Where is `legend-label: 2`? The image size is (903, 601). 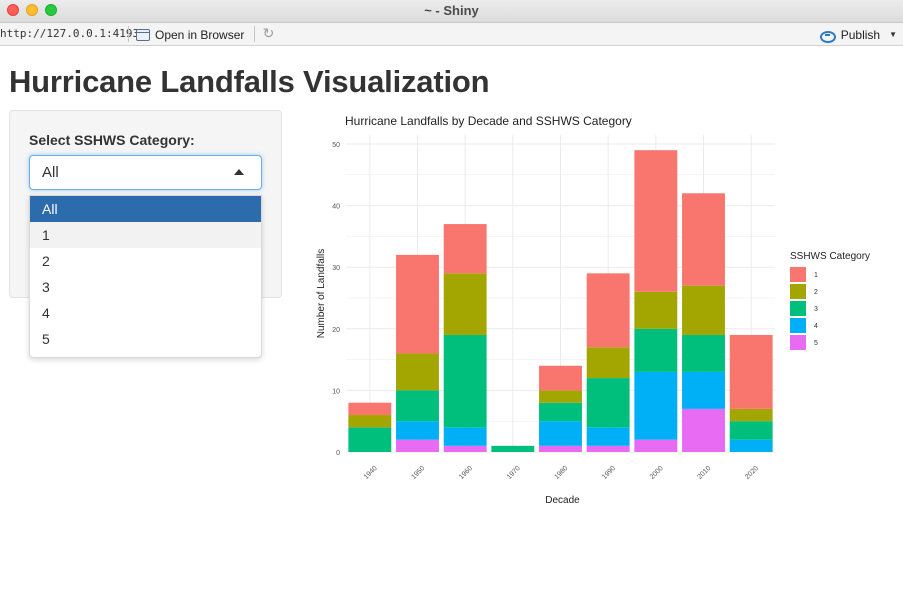 legend-label: 2 is located at coordinates (816, 292).